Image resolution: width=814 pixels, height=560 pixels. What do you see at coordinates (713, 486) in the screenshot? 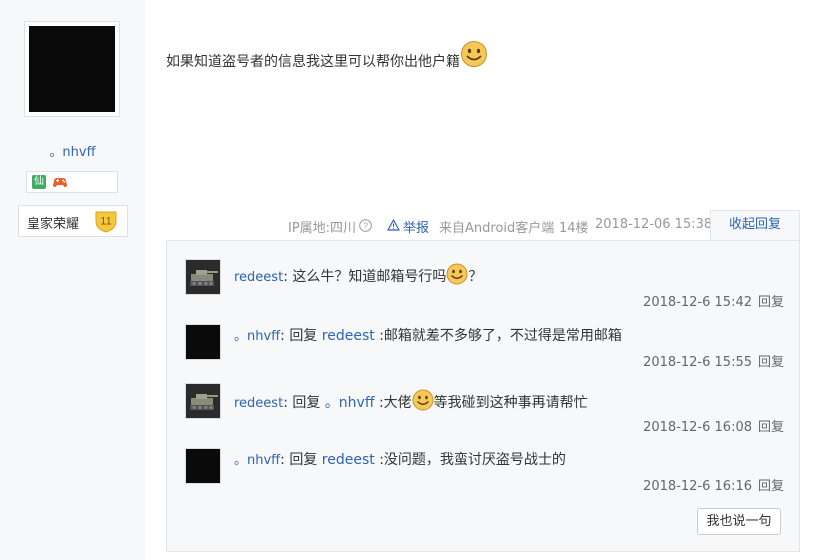
I see `comment-time: 2018-12-6 16:16 回复` at bounding box center [713, 486].